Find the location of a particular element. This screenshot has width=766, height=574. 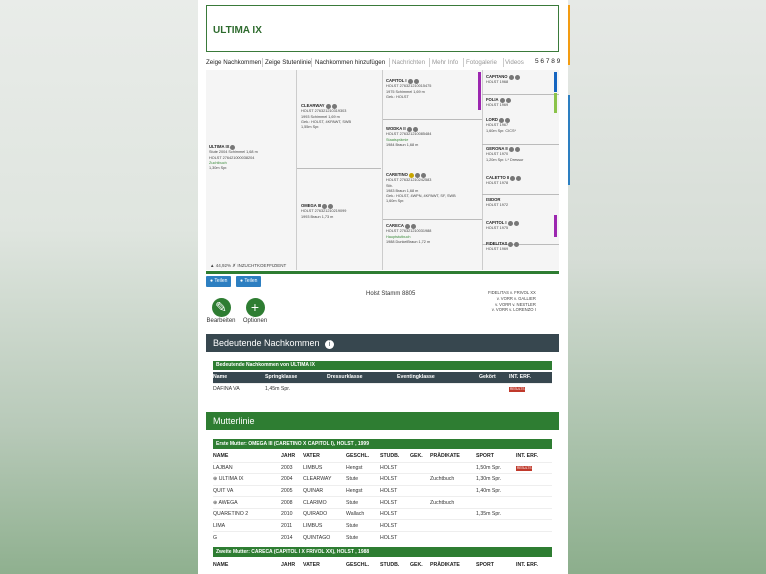

info-icon: i is located at coordinates (330, 344).